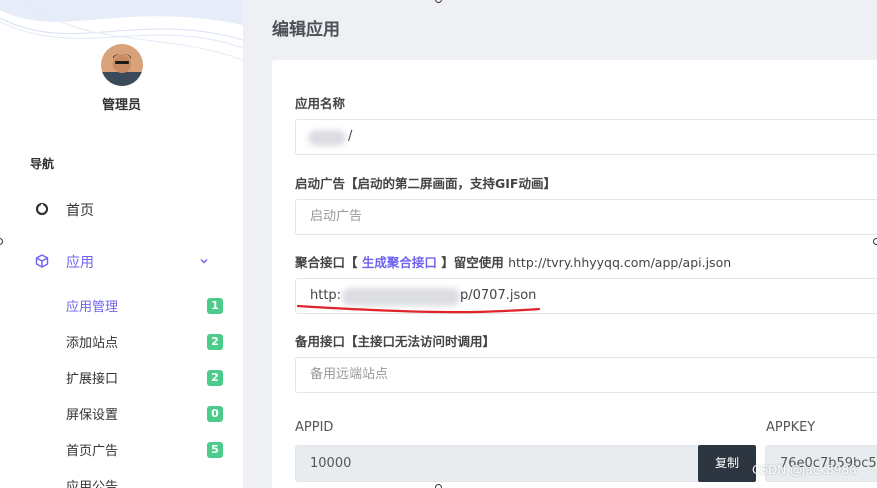 This screenshot has height=488, width=877. I want to click on page-title: 编辑应用, so click(306, 30).